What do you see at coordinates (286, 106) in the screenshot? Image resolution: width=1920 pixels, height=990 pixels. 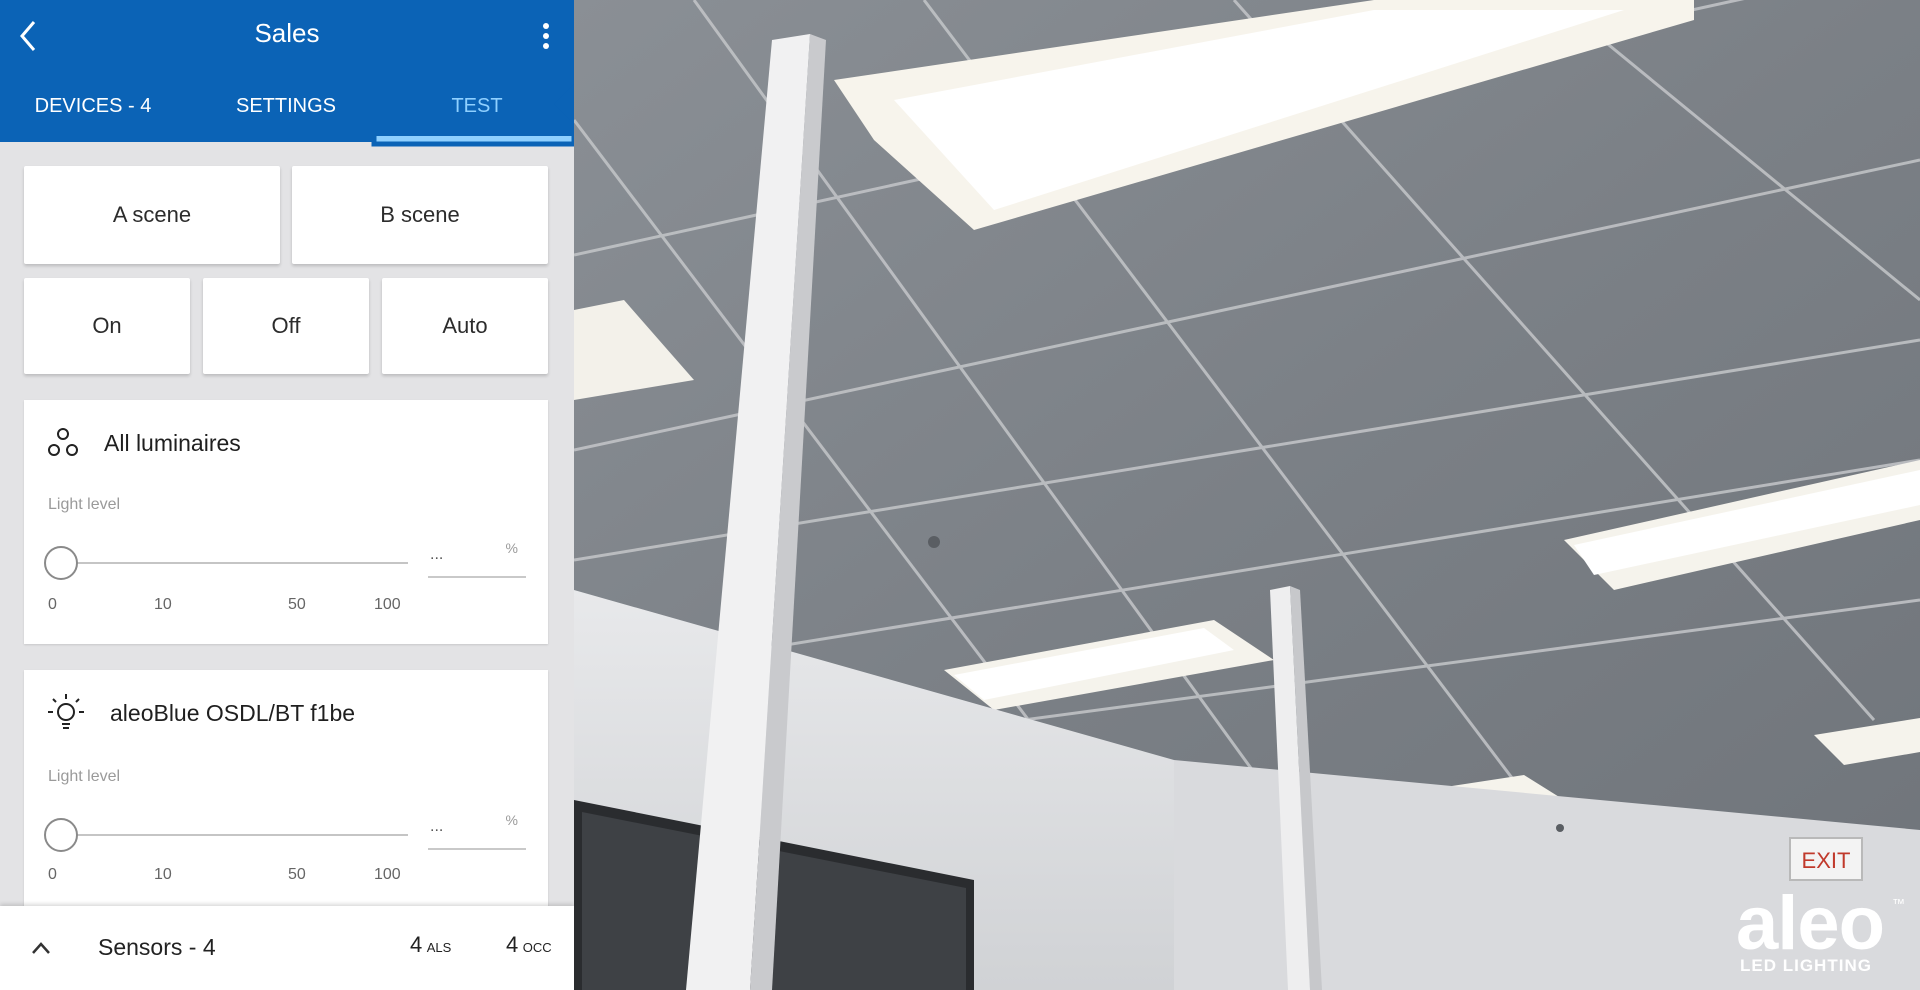 I see `tab-settings: SETTINGS` at bounding box center [286, 106].